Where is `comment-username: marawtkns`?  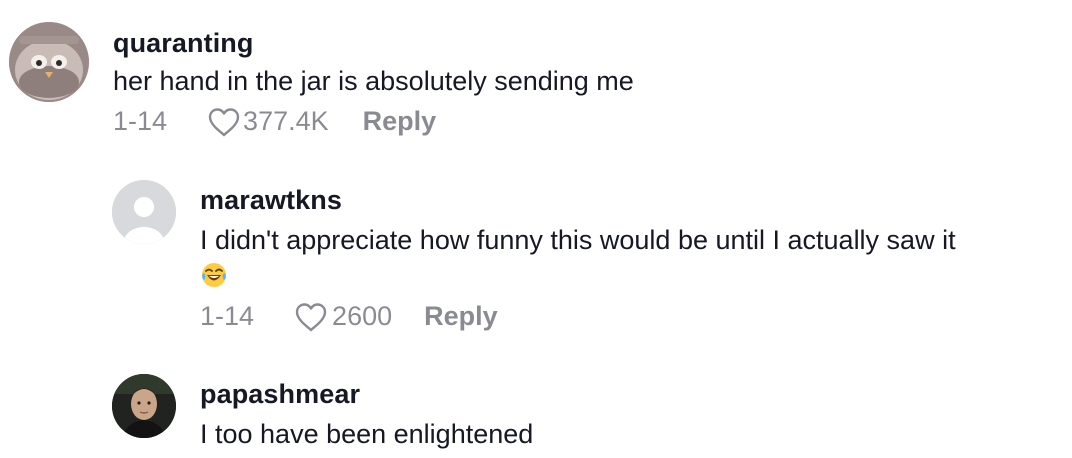
comment-username: marawtkns is located at coordinates (271, 200).